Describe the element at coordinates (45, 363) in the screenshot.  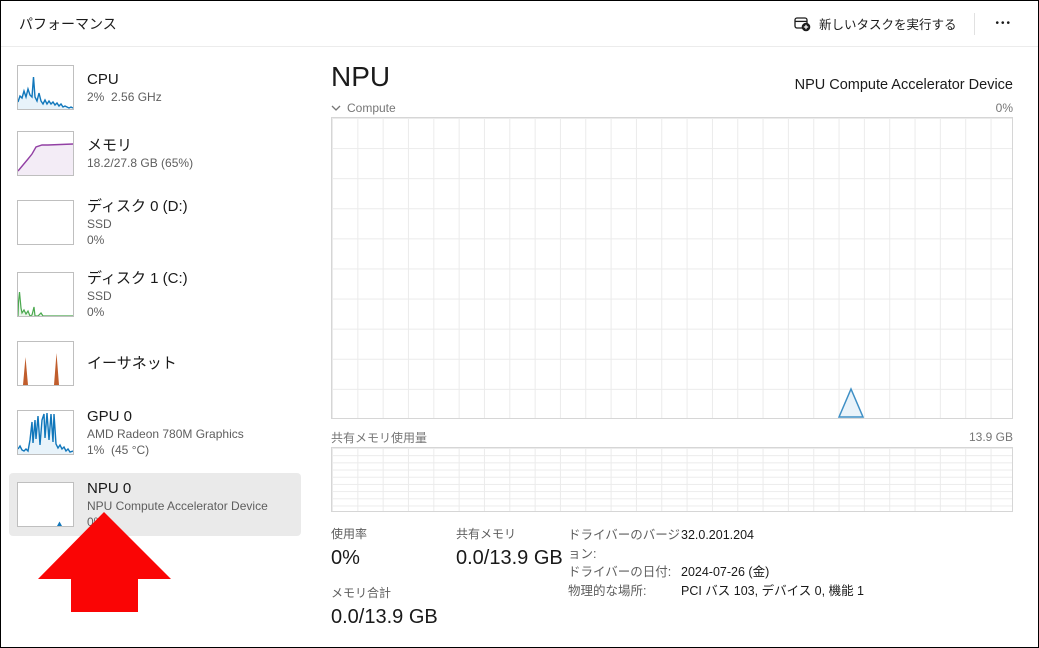
I see `ethernet-sparkline` at that location.